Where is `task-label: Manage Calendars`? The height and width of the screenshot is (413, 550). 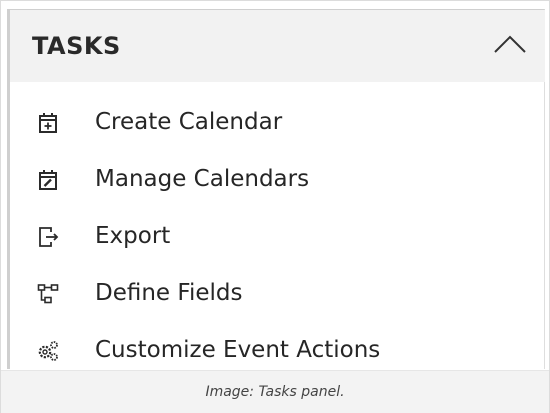 task-label: Manage Calendars is located at coordinates (202, 179).